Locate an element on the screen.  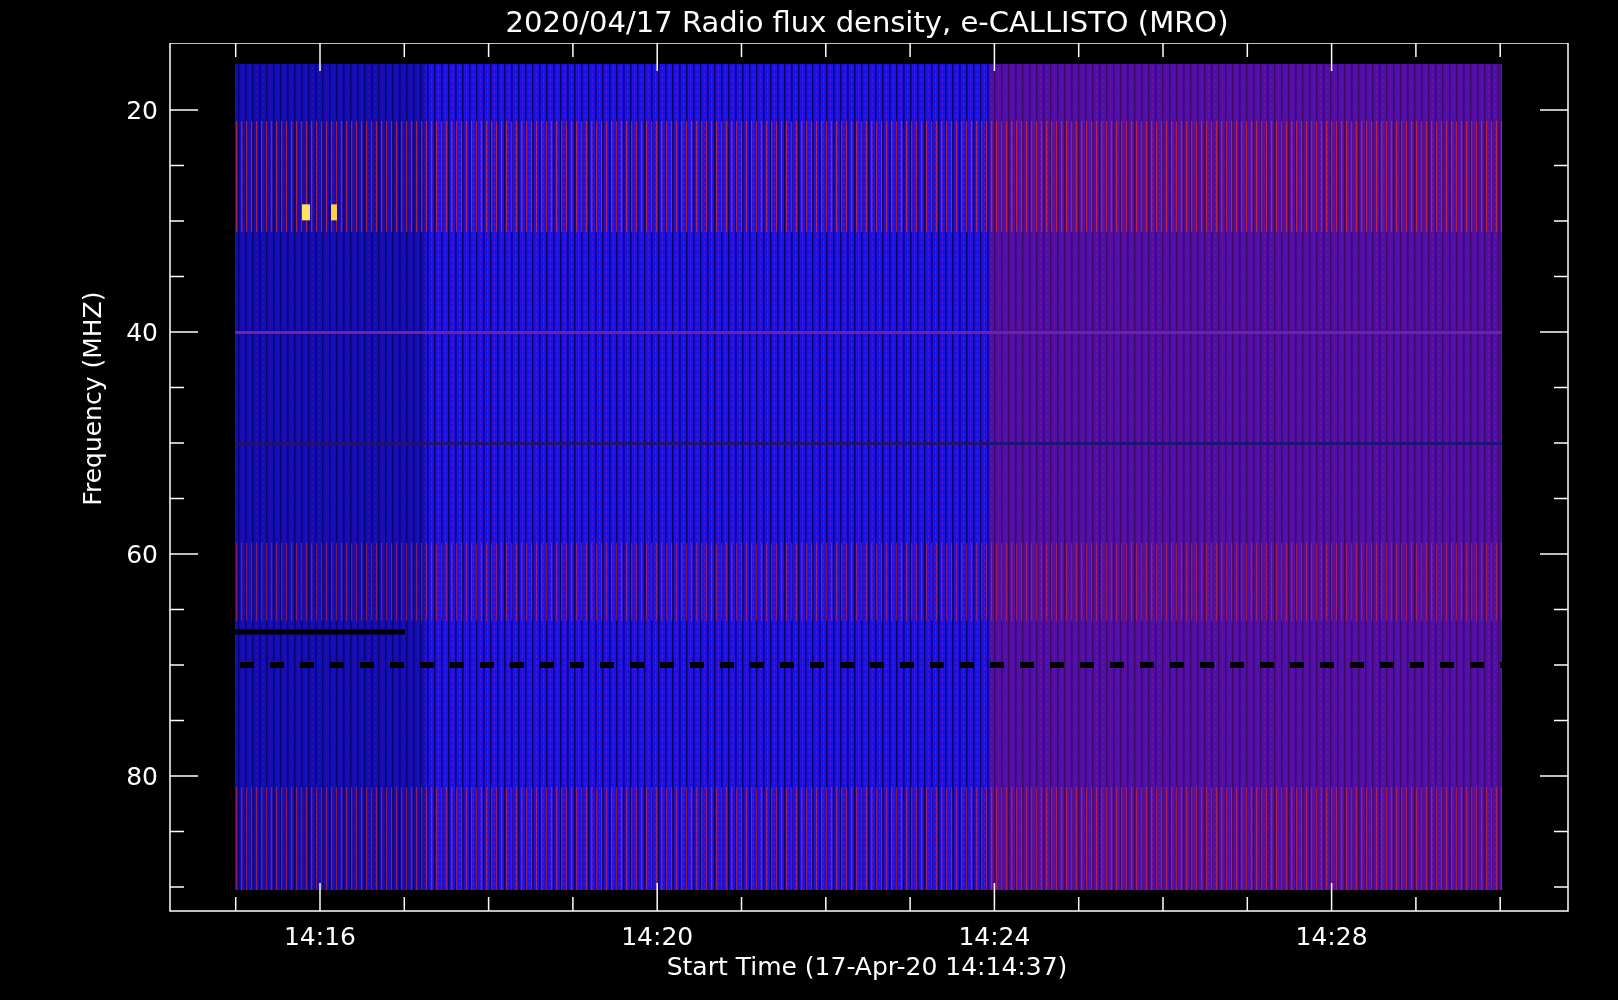
chart-title: 2020/04/17 Radio flux density, e-CALLISTO (MRO) is located at coordinates (867, 21).